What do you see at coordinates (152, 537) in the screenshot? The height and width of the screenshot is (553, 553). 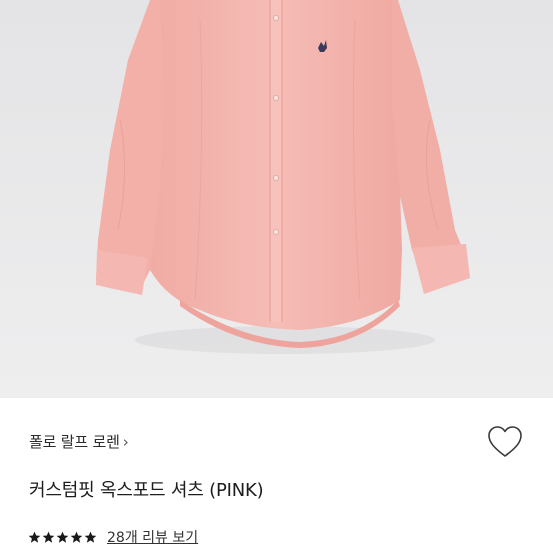 I see `reviews-link: 28개 리뷰 보기` at bounding box center [152, 537].